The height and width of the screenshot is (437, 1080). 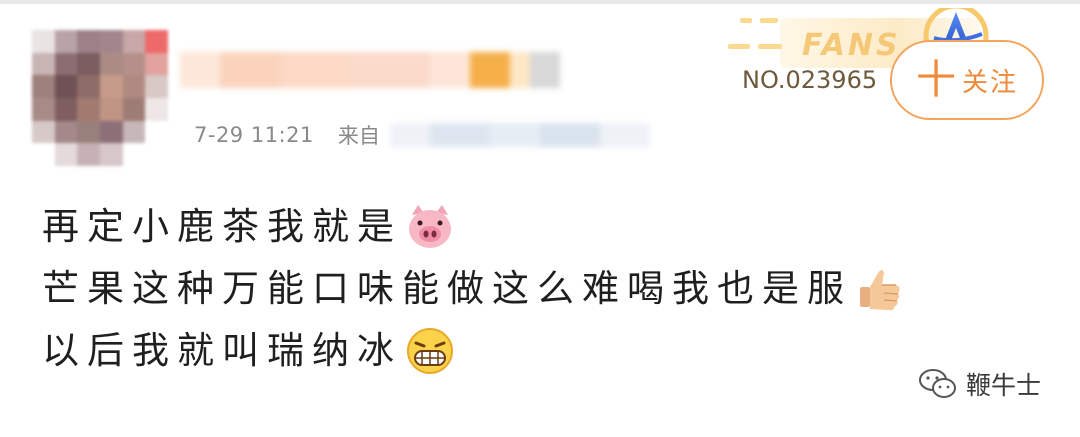 I want to click on avatar, so click(x=100, y=98).